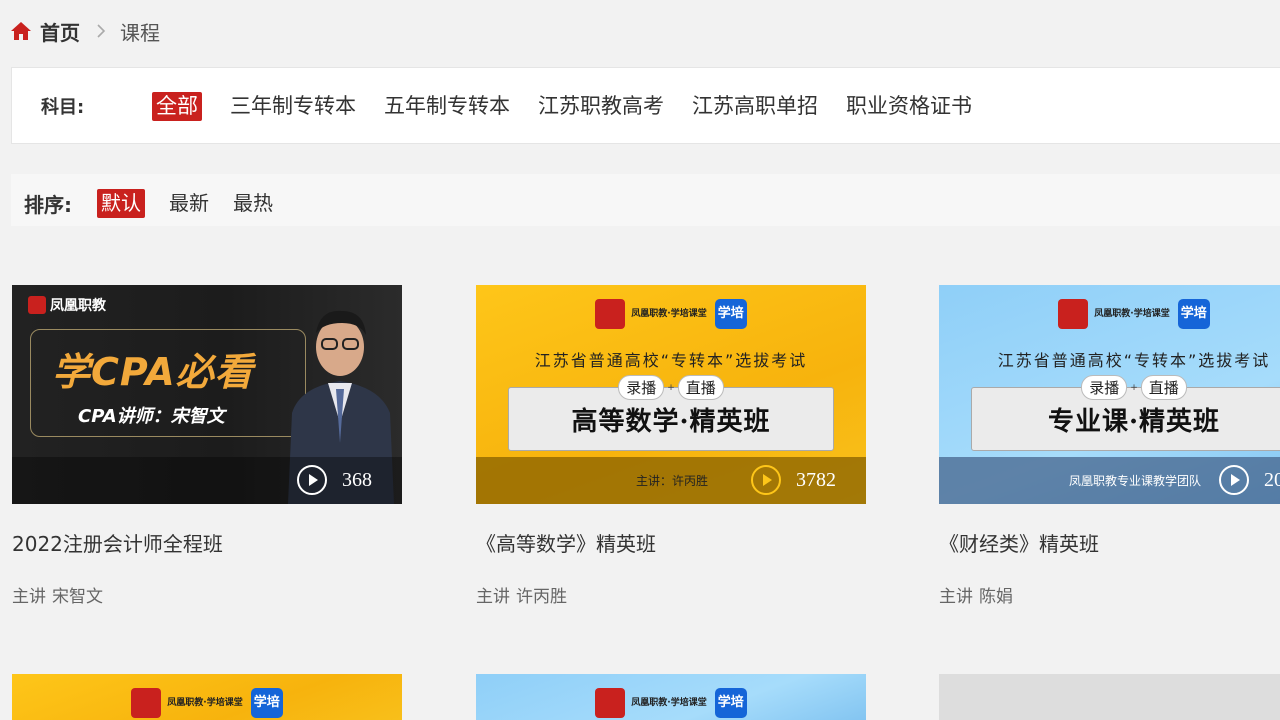 The width and height of the screenshot is (1280, 720). I want to click on panel-text: 高等数学·精英班, so click(671, 421).